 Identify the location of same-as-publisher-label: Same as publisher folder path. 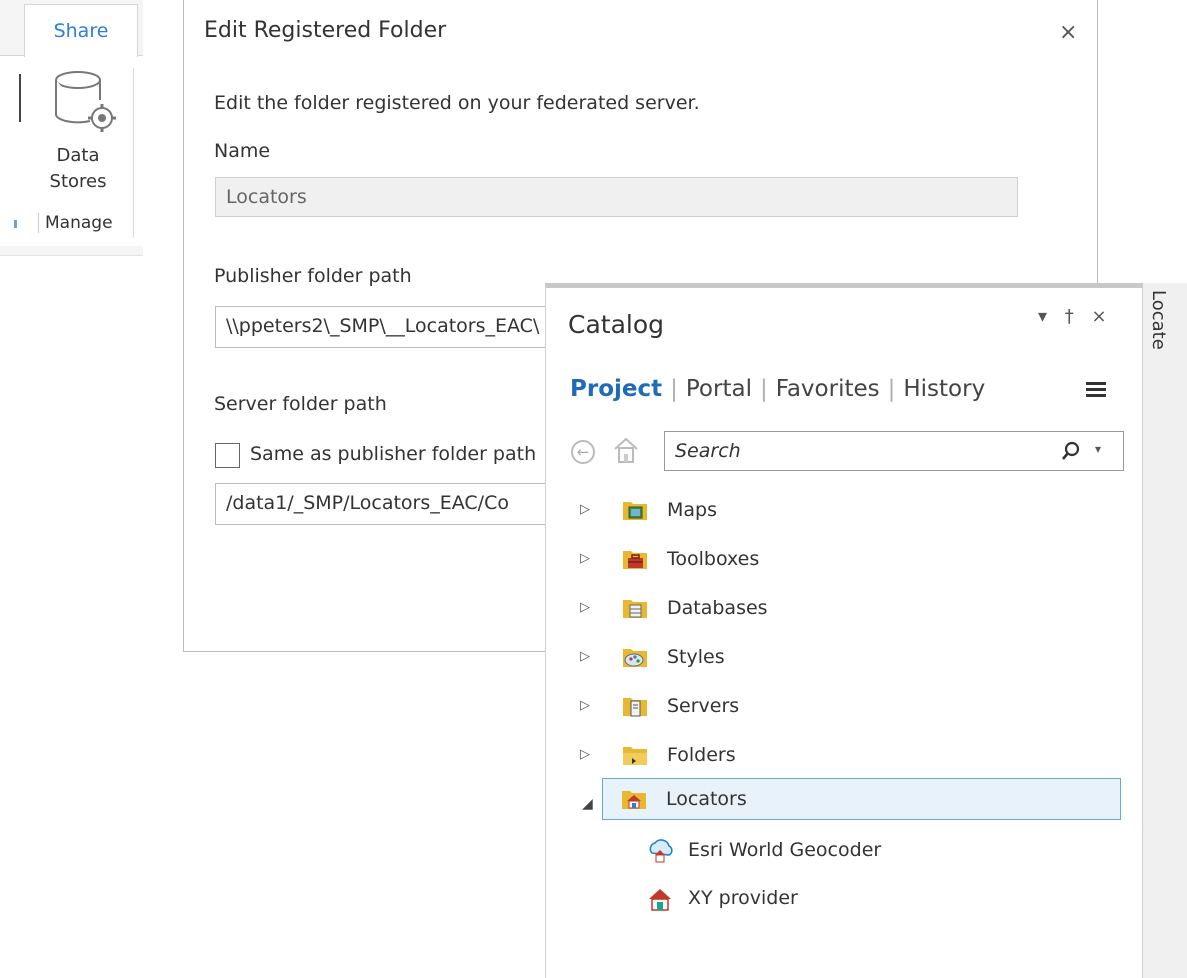
(393, 454).